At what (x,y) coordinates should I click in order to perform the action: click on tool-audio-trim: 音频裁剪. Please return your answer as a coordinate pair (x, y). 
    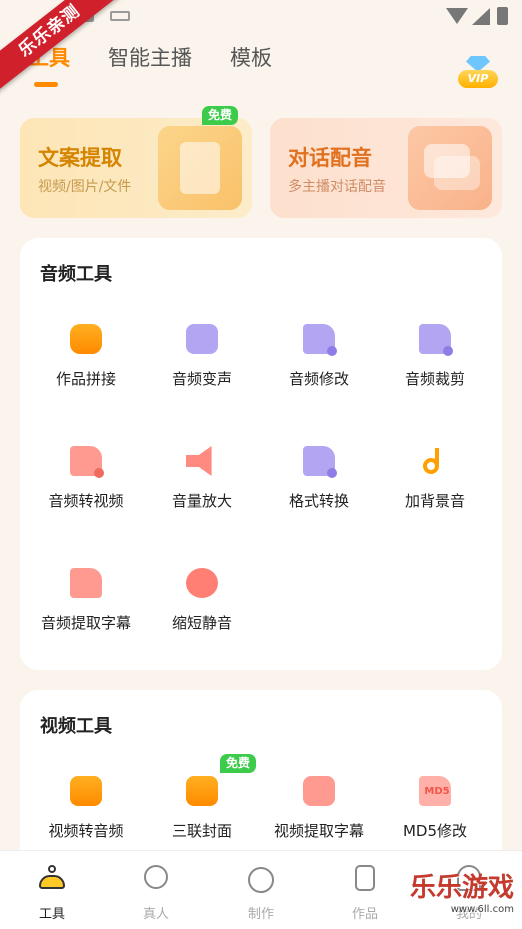
    Looking at the image, I should click on (435, 355).